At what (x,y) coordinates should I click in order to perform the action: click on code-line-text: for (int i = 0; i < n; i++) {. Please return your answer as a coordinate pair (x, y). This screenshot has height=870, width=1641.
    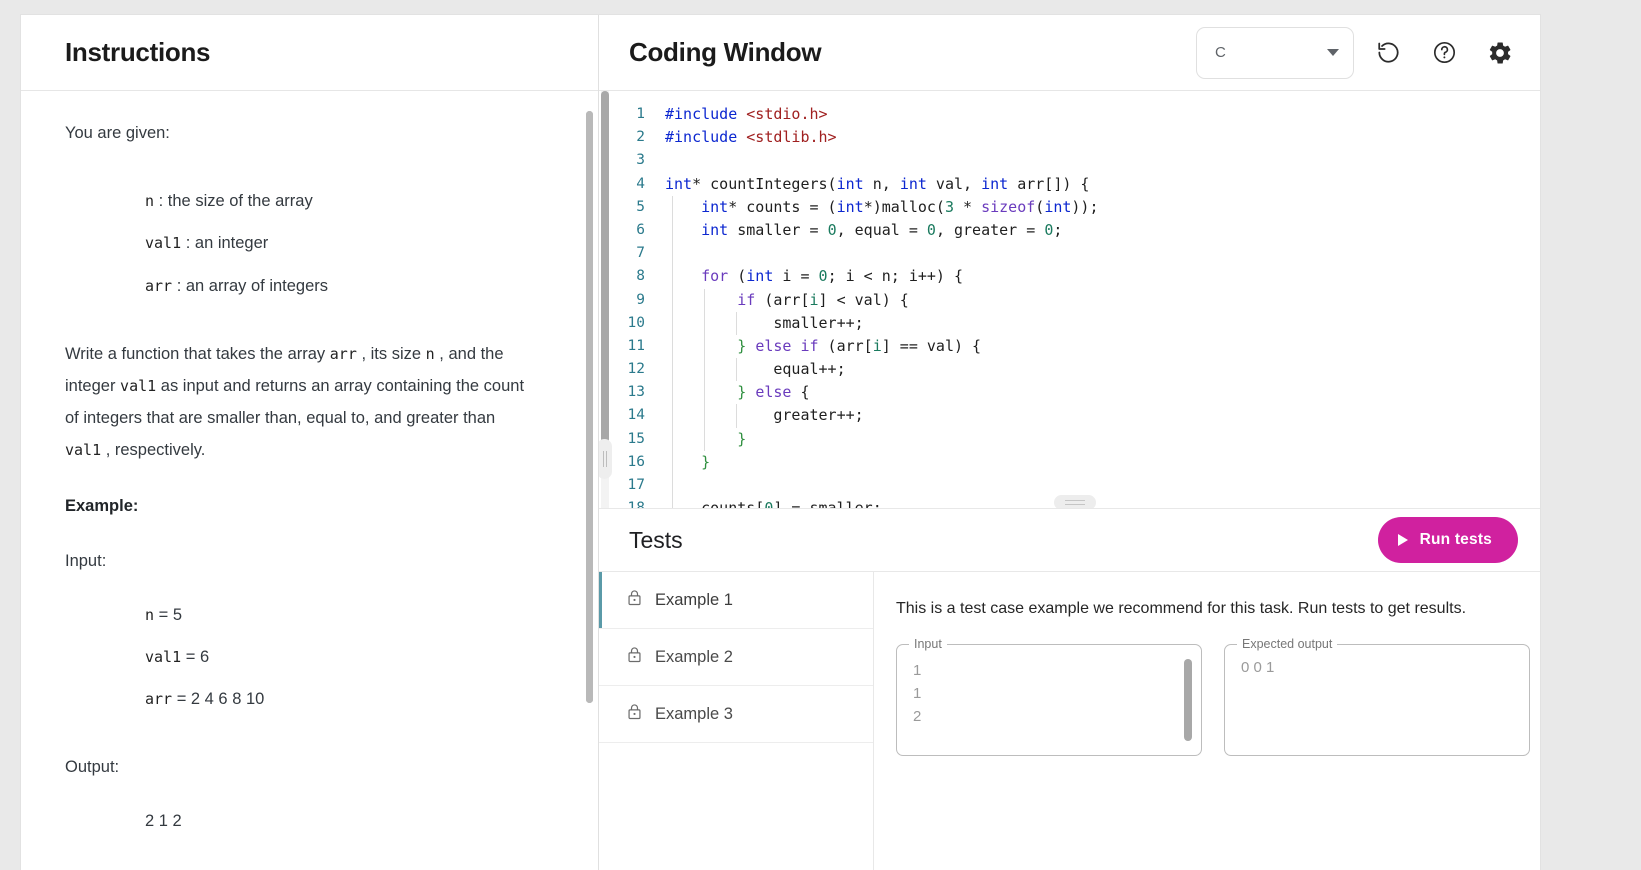
    Looking at the image, I should click on (1102, 277).